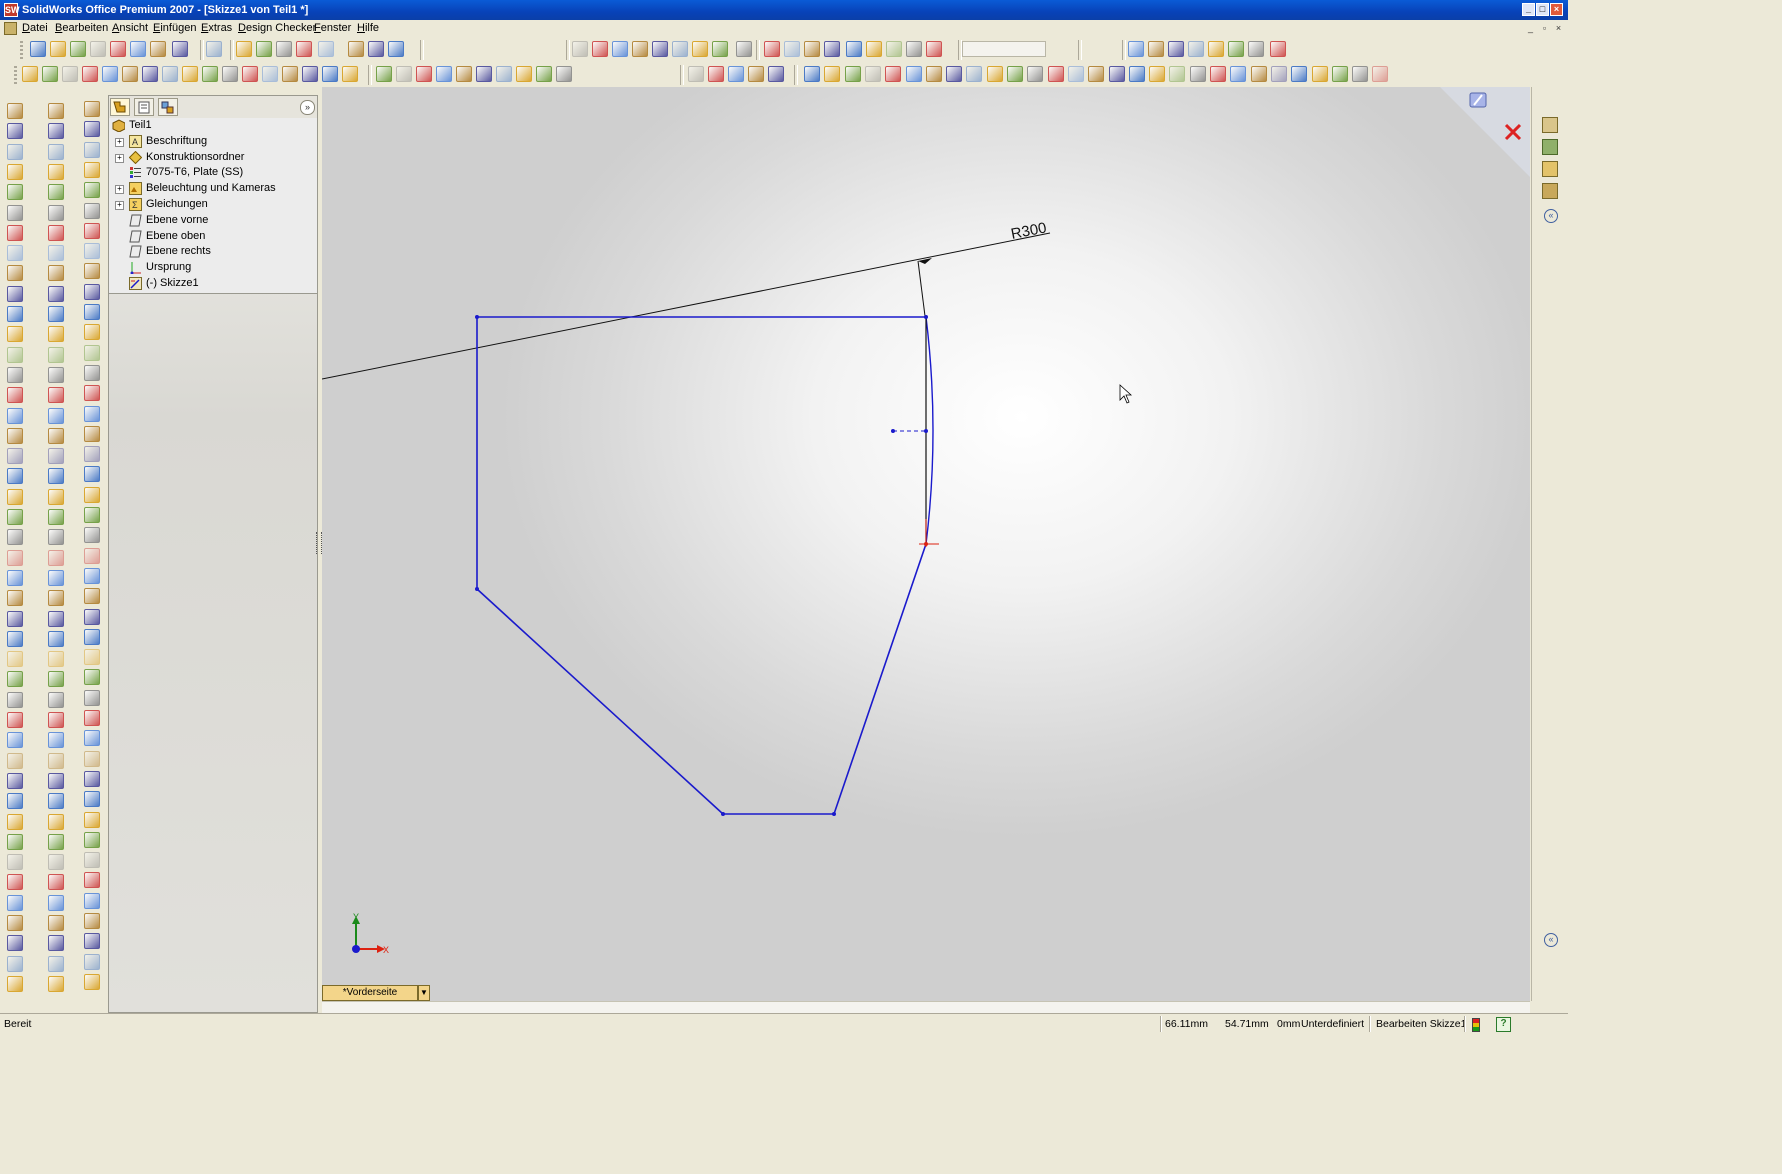  What do you see at coordinates (213, 268) in the screenshot?
I see `tree-item-ursprung: Ursprung` at bounding box center [213, 268].